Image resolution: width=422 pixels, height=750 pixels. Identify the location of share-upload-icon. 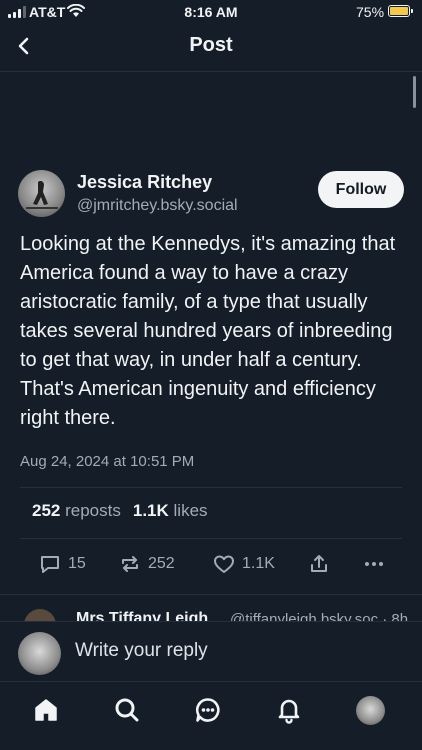
(319, 563).